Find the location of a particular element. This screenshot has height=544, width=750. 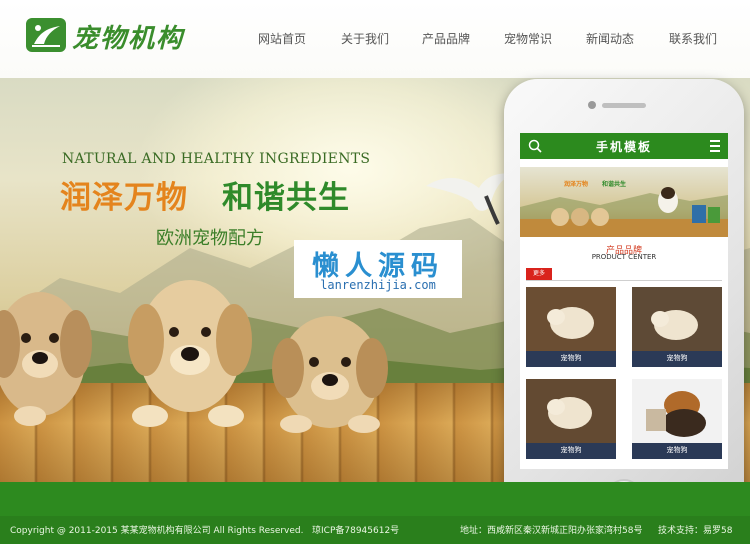

nav-item-brands: 产品品牌 is located at coordinates (446, 38).